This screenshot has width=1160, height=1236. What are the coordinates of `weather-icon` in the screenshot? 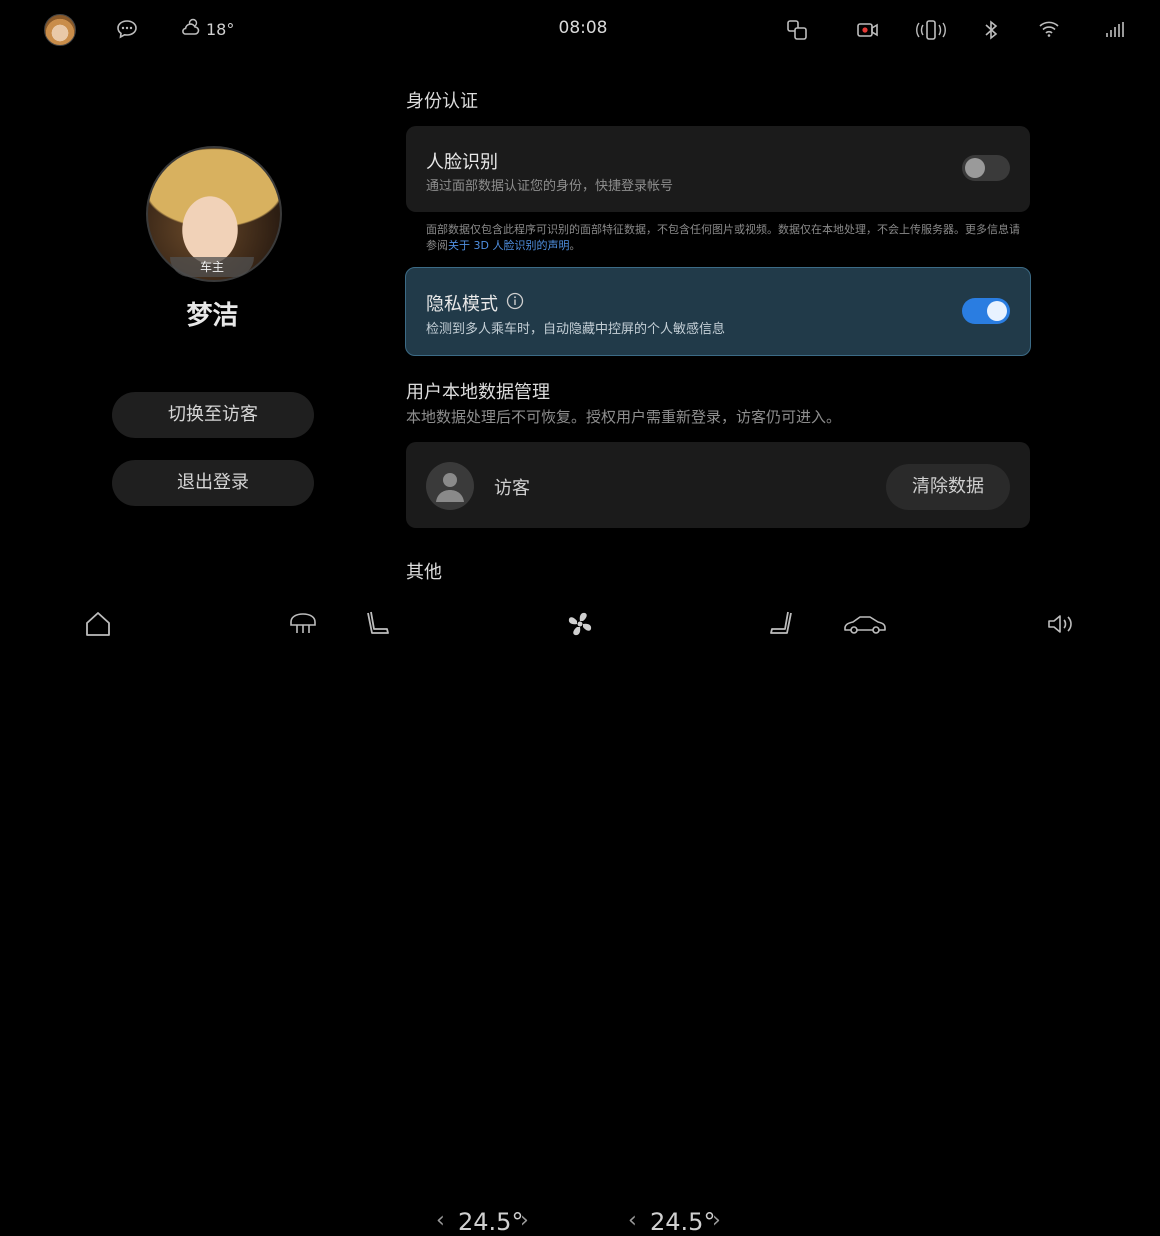 It's located at (191, 29).